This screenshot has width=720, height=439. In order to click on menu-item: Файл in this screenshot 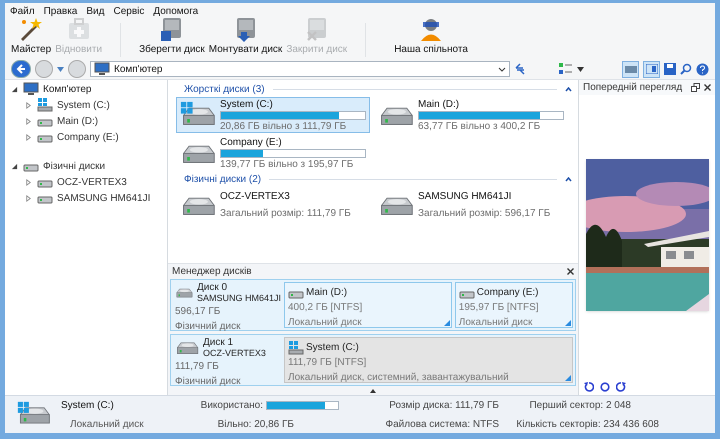, I will do `click(22, 11)`.